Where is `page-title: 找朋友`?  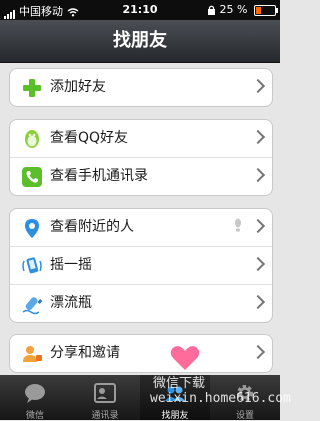 page-title: 找朋友 is located at coordinates (140, 40).